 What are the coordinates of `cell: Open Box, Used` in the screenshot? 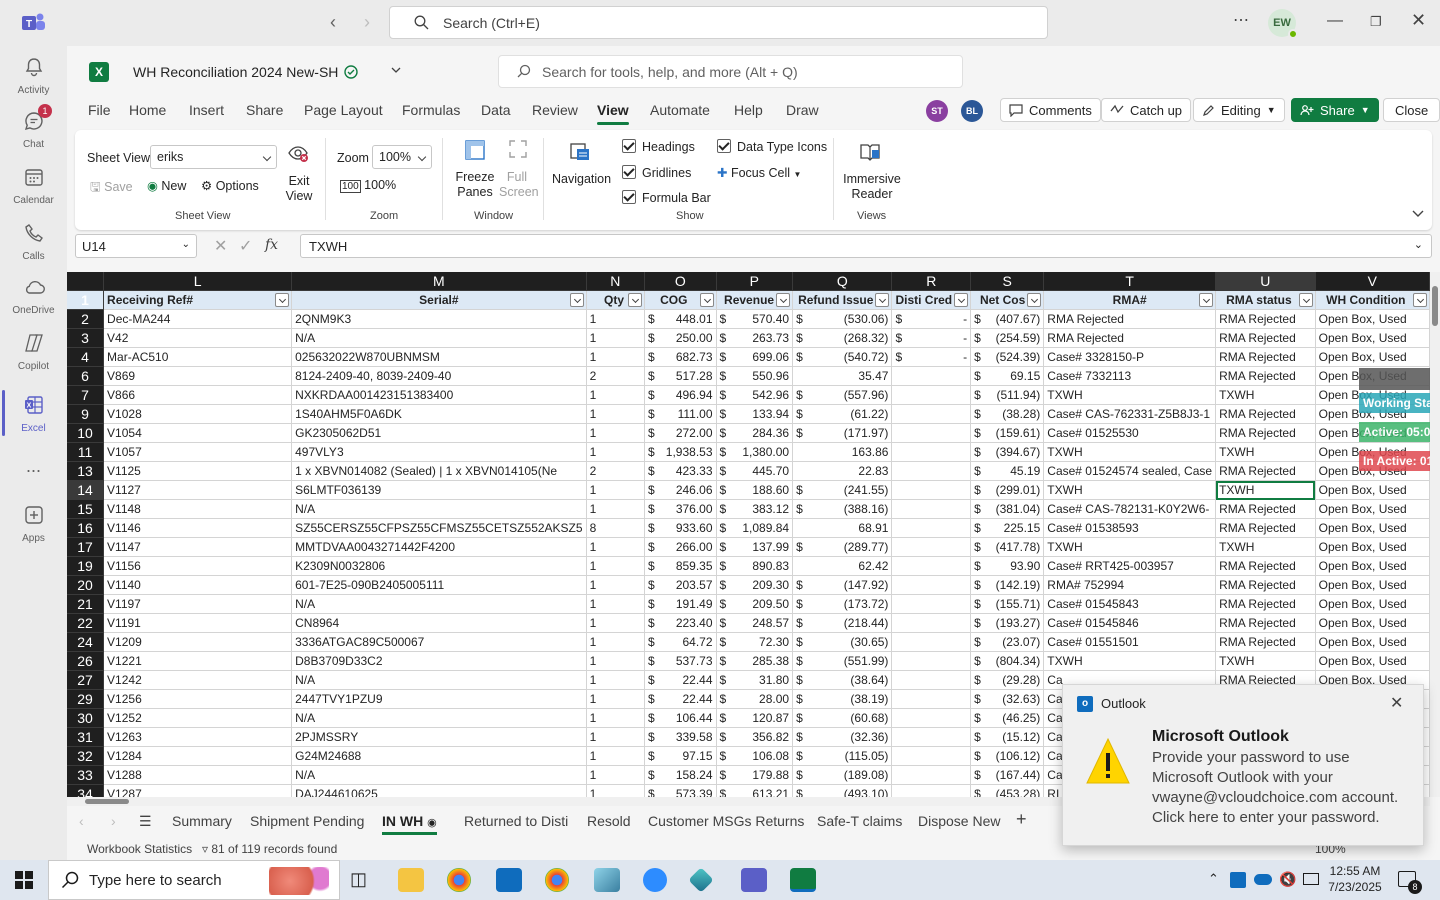 It's located at (1372, 547).